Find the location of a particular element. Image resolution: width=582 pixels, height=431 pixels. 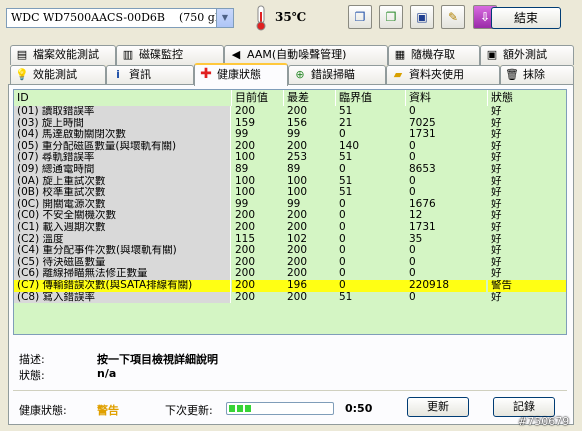

attribute-id-cell: (0A) 旋上重試次數 is located at coordinates (122, 181).